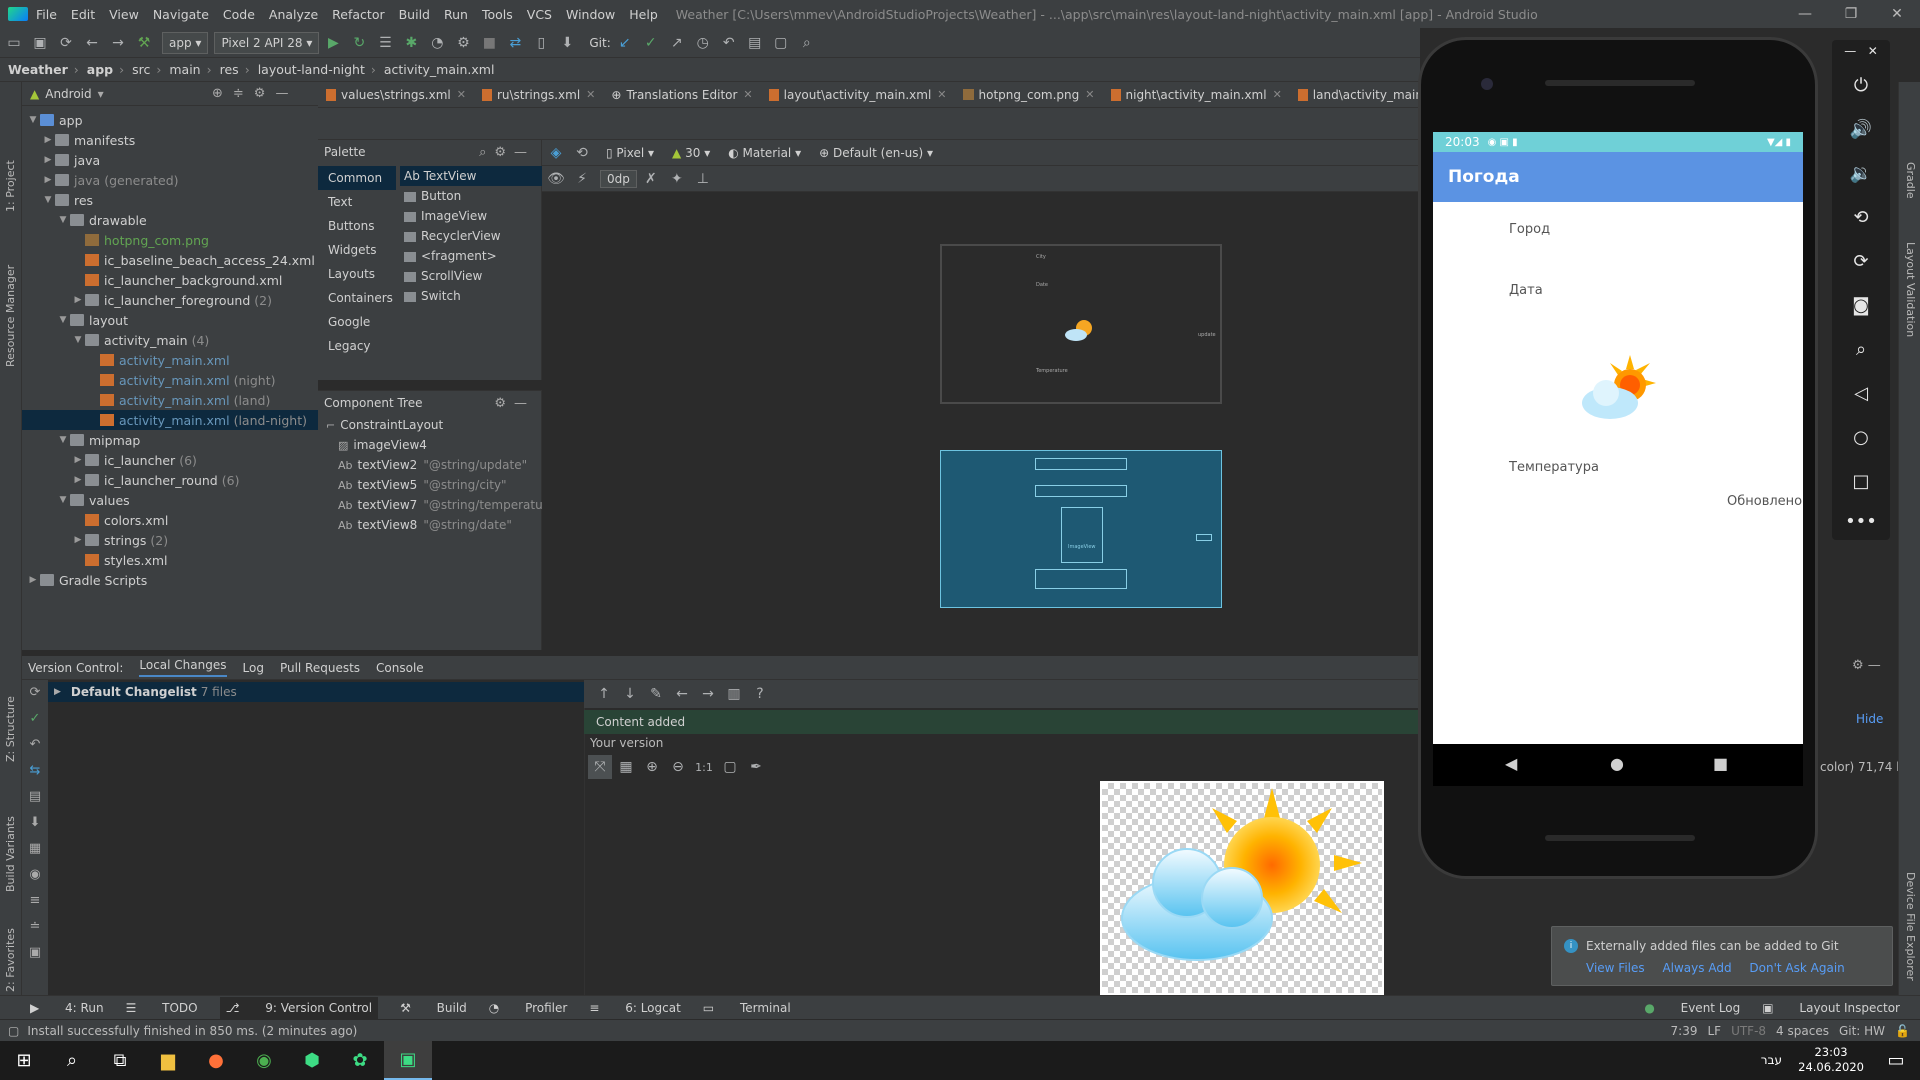 The height and width of the screenshot is (1080, 1920). I want to click on back-icon: ←, so click(92, 43).